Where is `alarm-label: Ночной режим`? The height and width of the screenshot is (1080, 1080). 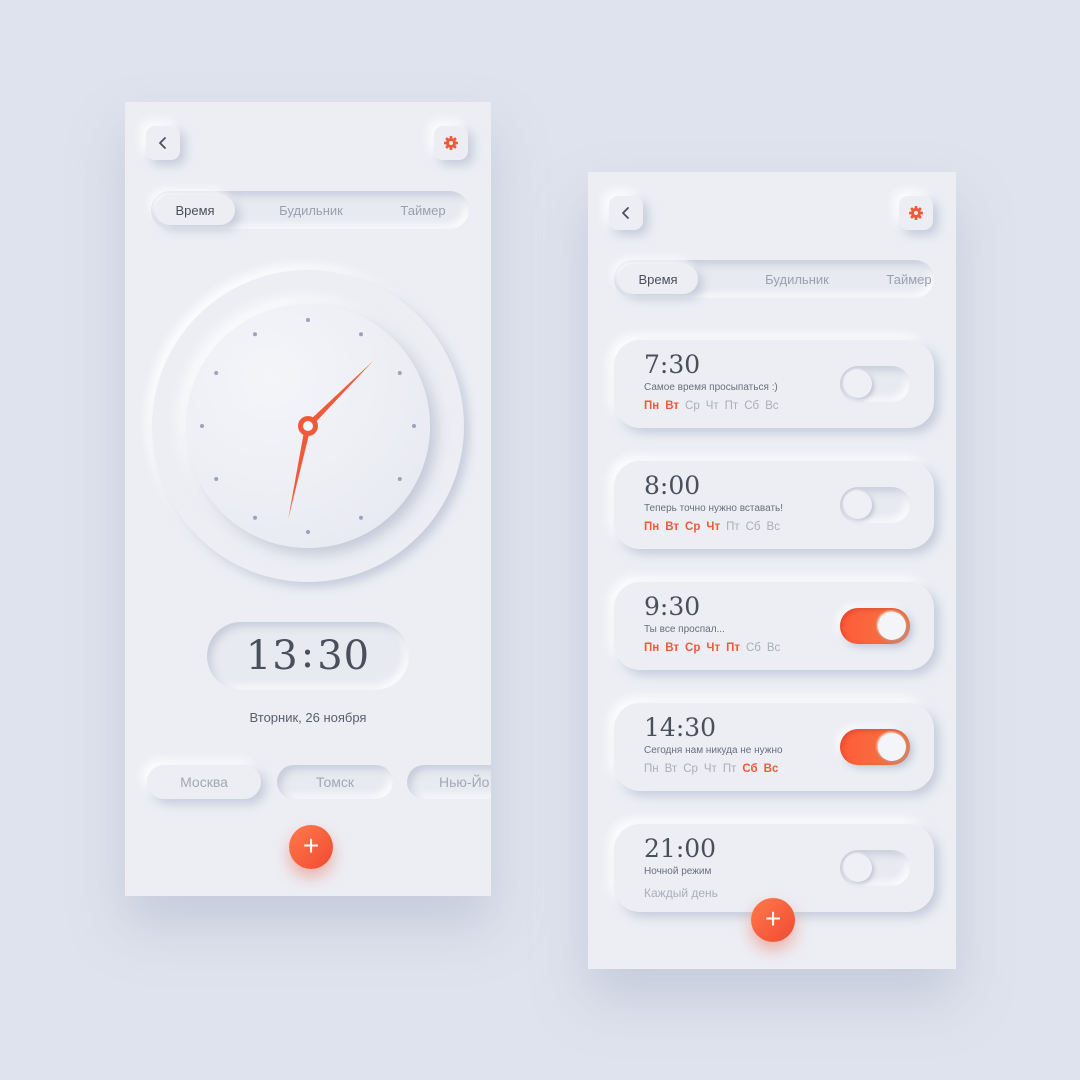
alarm-label: Ночной режим is located at coordinates (678, 871).